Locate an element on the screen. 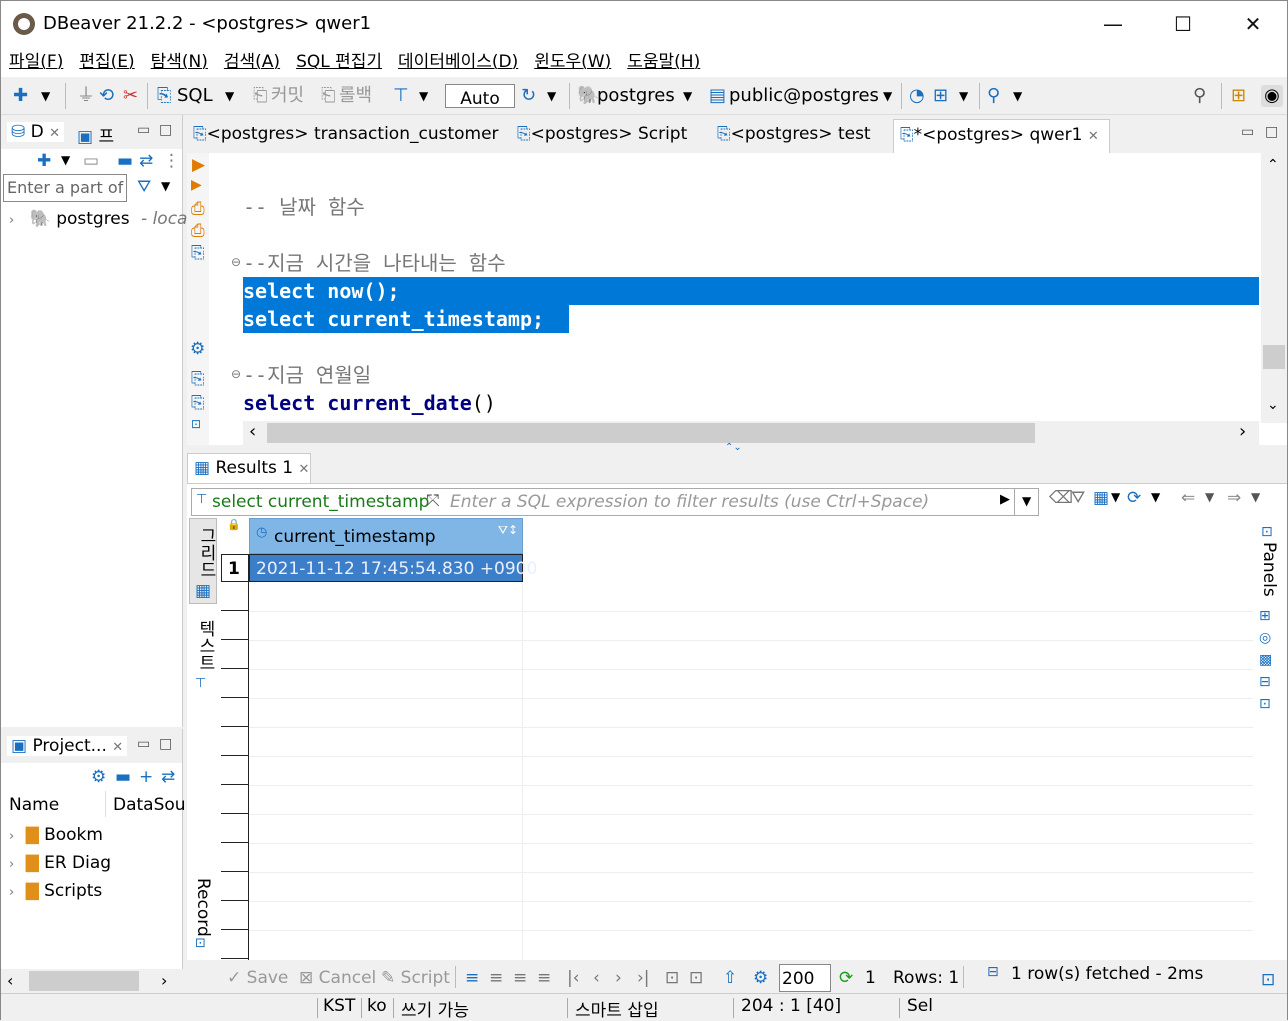 The height and width of the screenshot is (1021, 1288). view-grid-tab: 그리드 ▦ is located at coordinates (203, 561).